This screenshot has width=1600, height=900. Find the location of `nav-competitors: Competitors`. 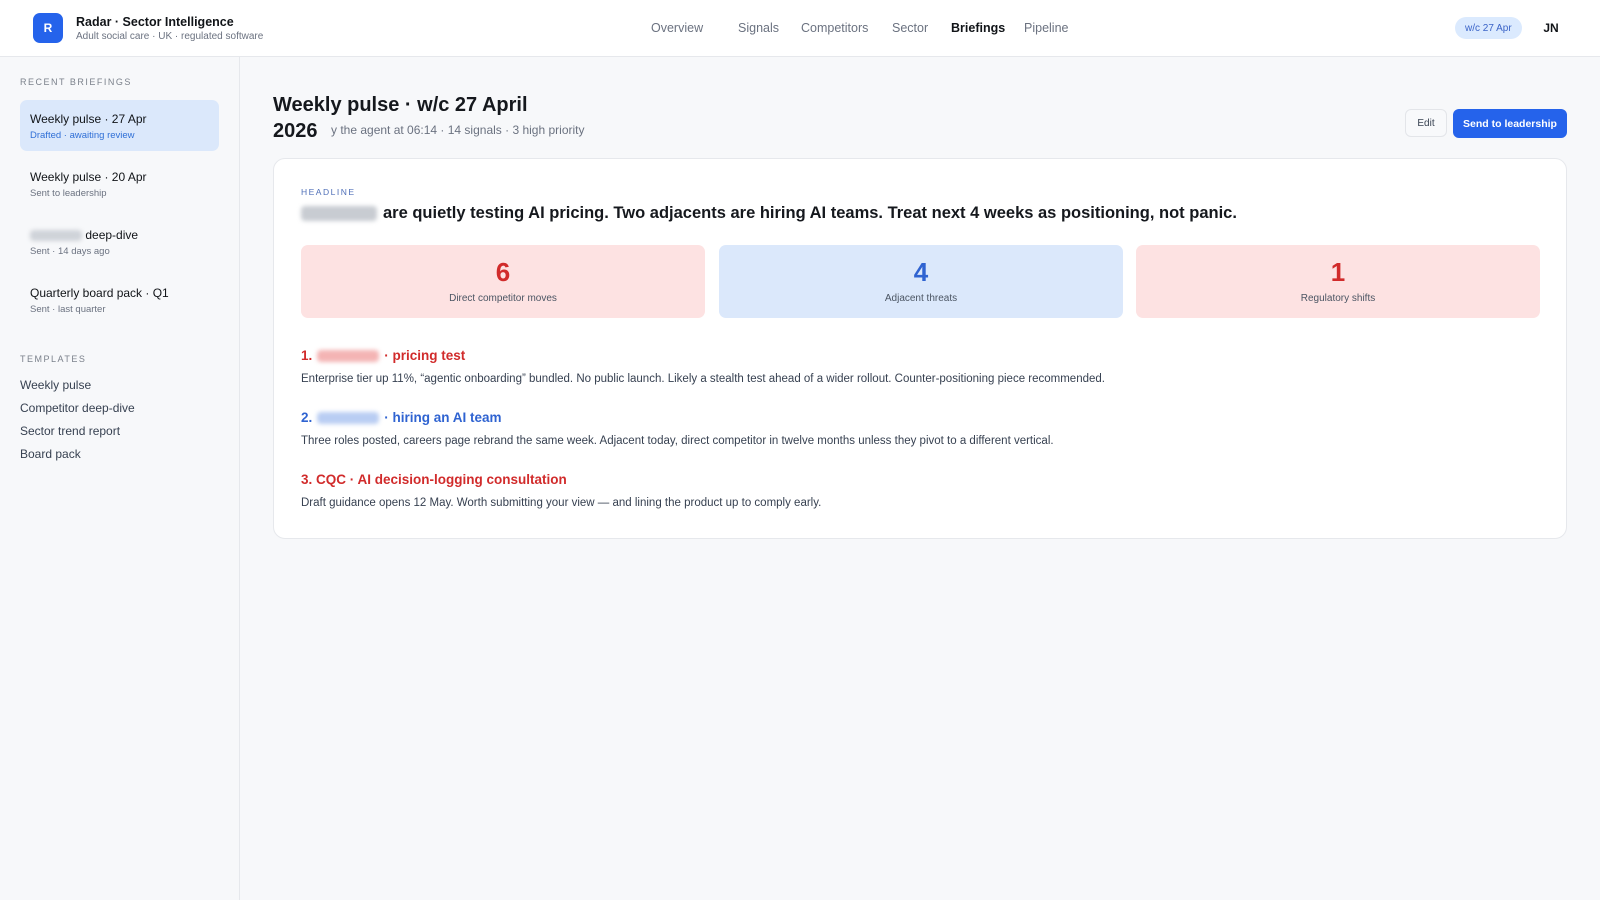

nav-competitors: Competitors is located at coordinates (834, 28).